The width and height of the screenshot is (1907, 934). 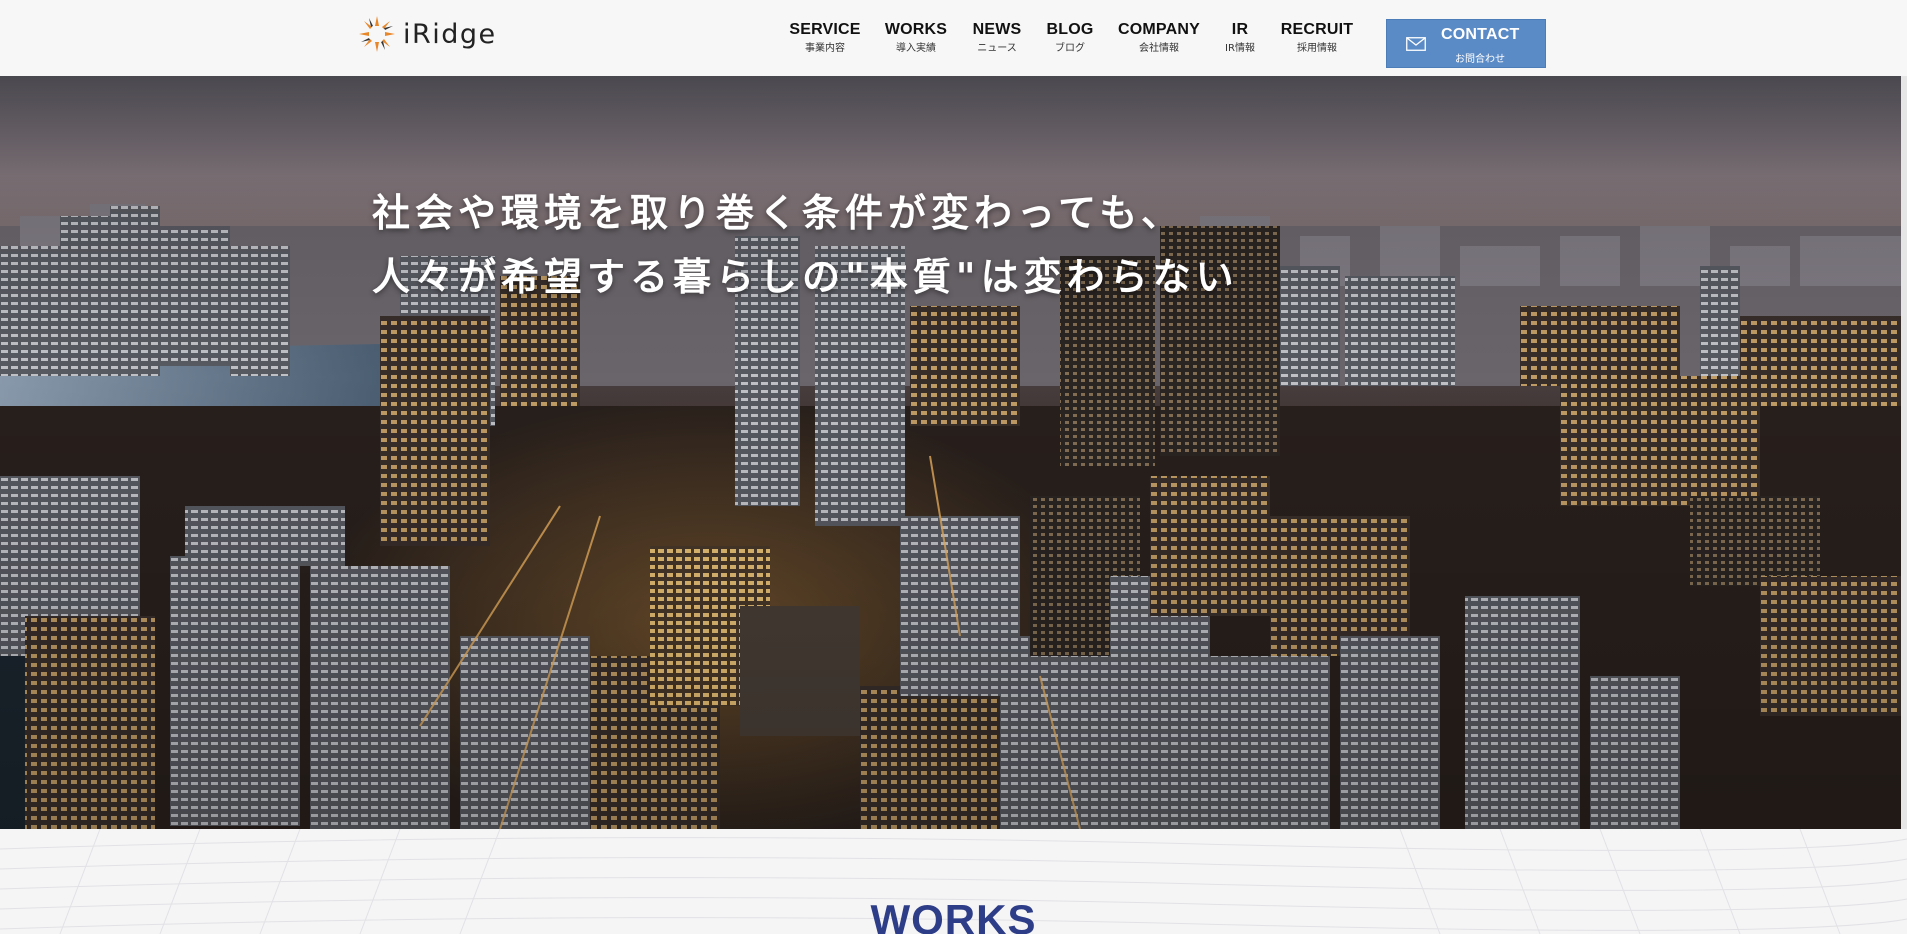 What do you see at coordinates (377, 34) in the screenshot?
I see `sunburst-logo-icon` at bounding box center [377, 34].